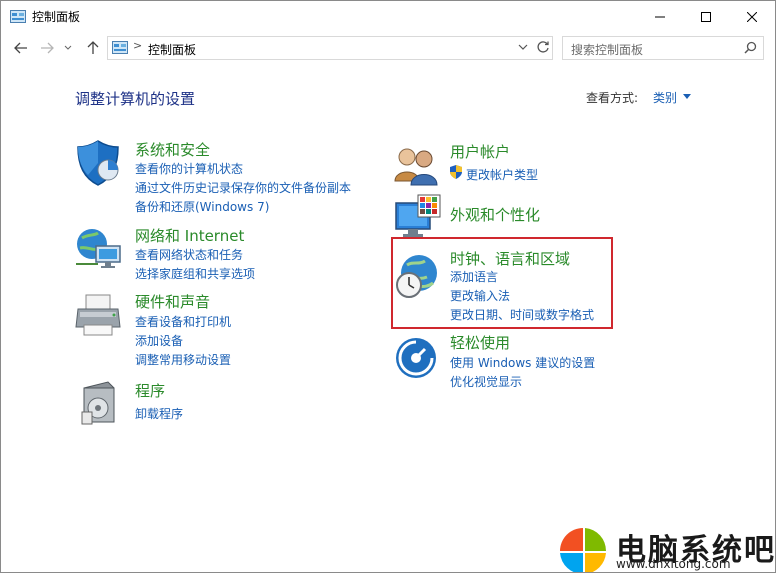 The height and width of the screenshot is (573, 776). What do you see at coordinates (687, 96) in the screenshot?
I see `caret-down-icon` at bounding box center [687, 96].